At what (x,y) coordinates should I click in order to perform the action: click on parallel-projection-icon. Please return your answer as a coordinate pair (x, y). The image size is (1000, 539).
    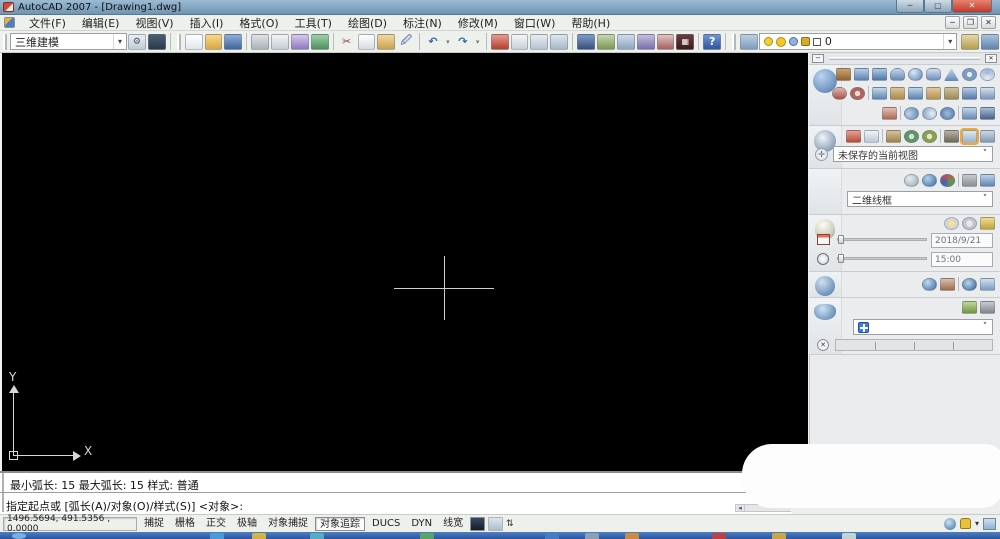
    Looking at the image, I should click on (969, 136).